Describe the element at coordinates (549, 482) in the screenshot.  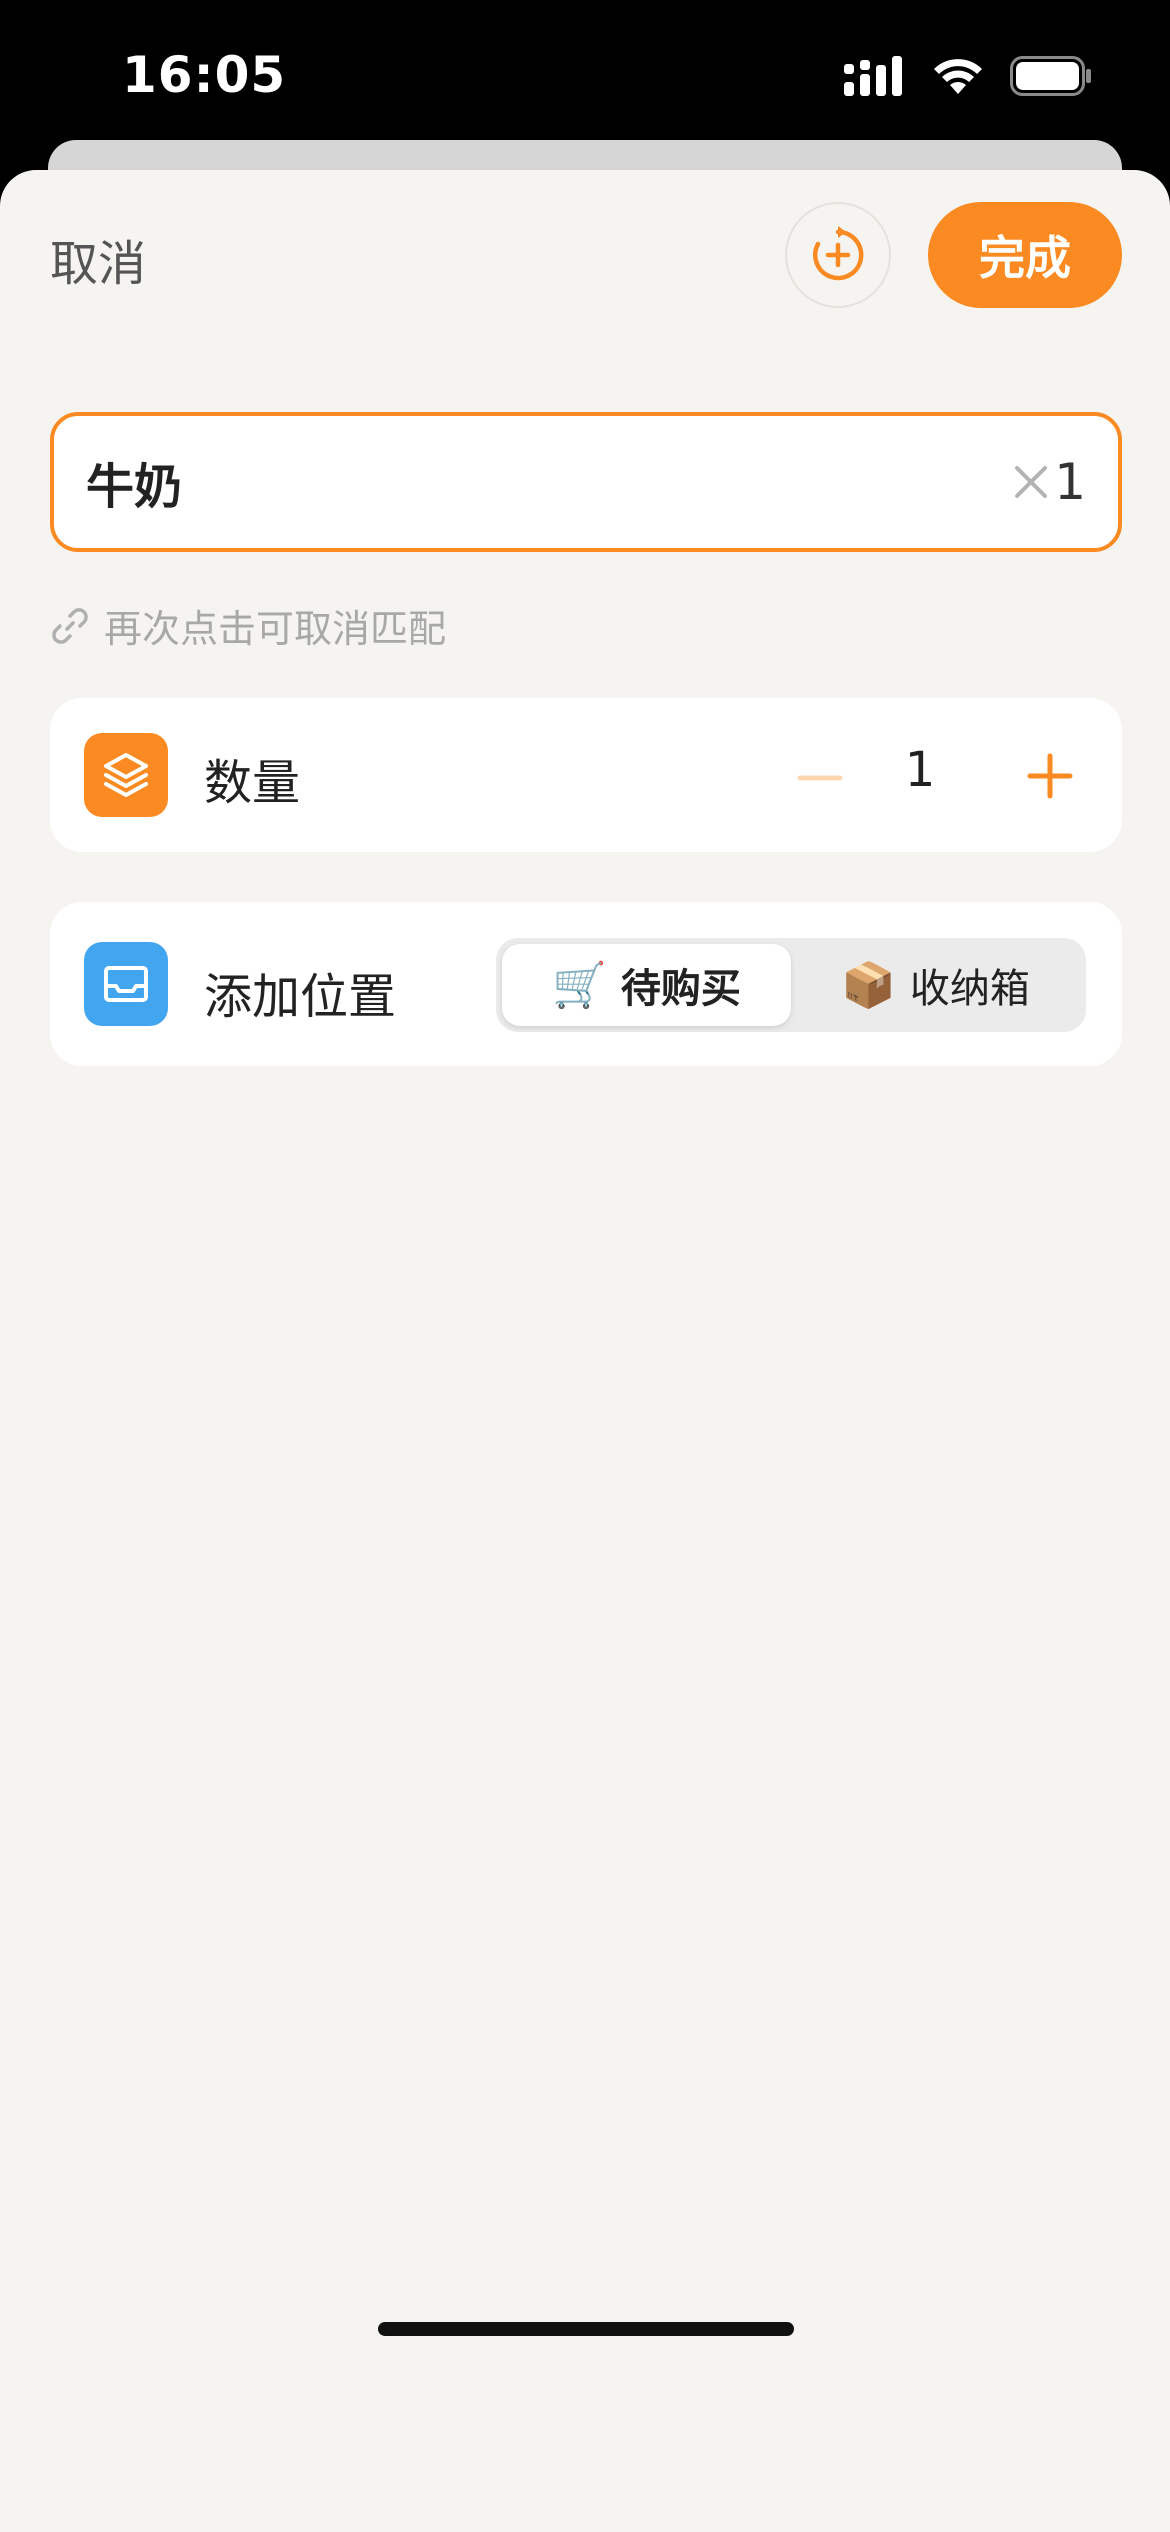
I see `item-name-input: 牛奶` at that location.